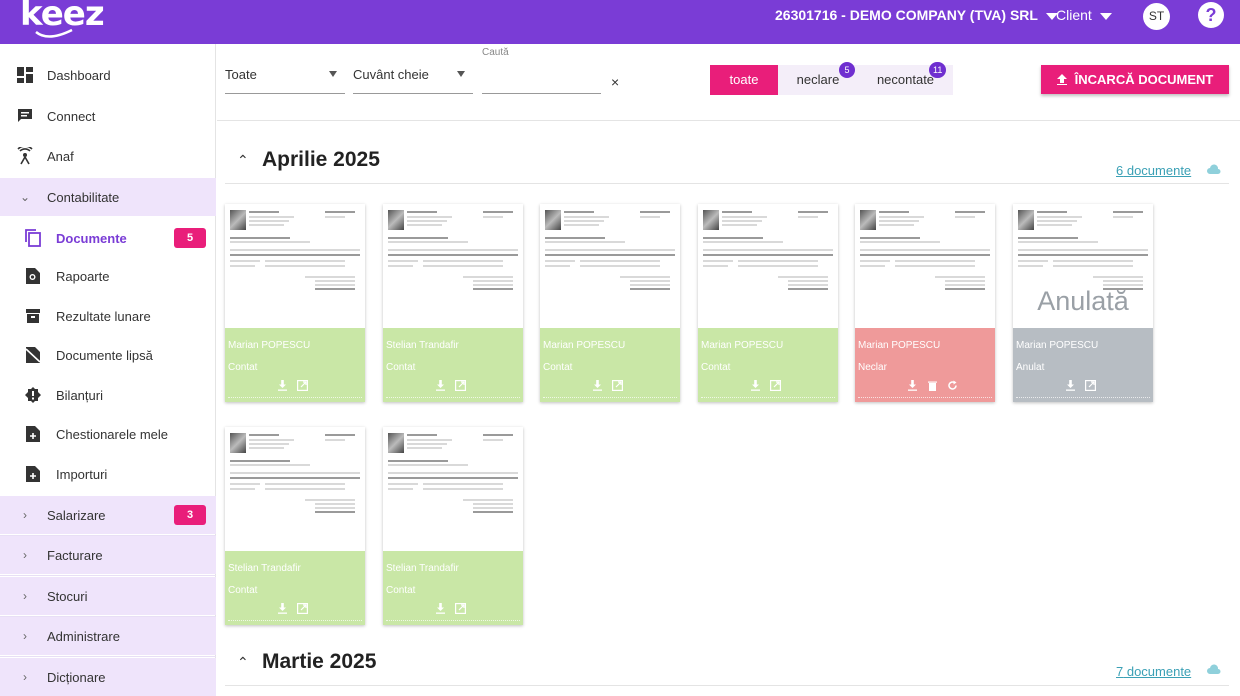 Image resolution: width=1240 pixels, height=696 pixels. What do you see at coordinates (1153, 671) in the screenshot?
I see `group-documents-link: 7 documente` at bounding box center [1153, 671].